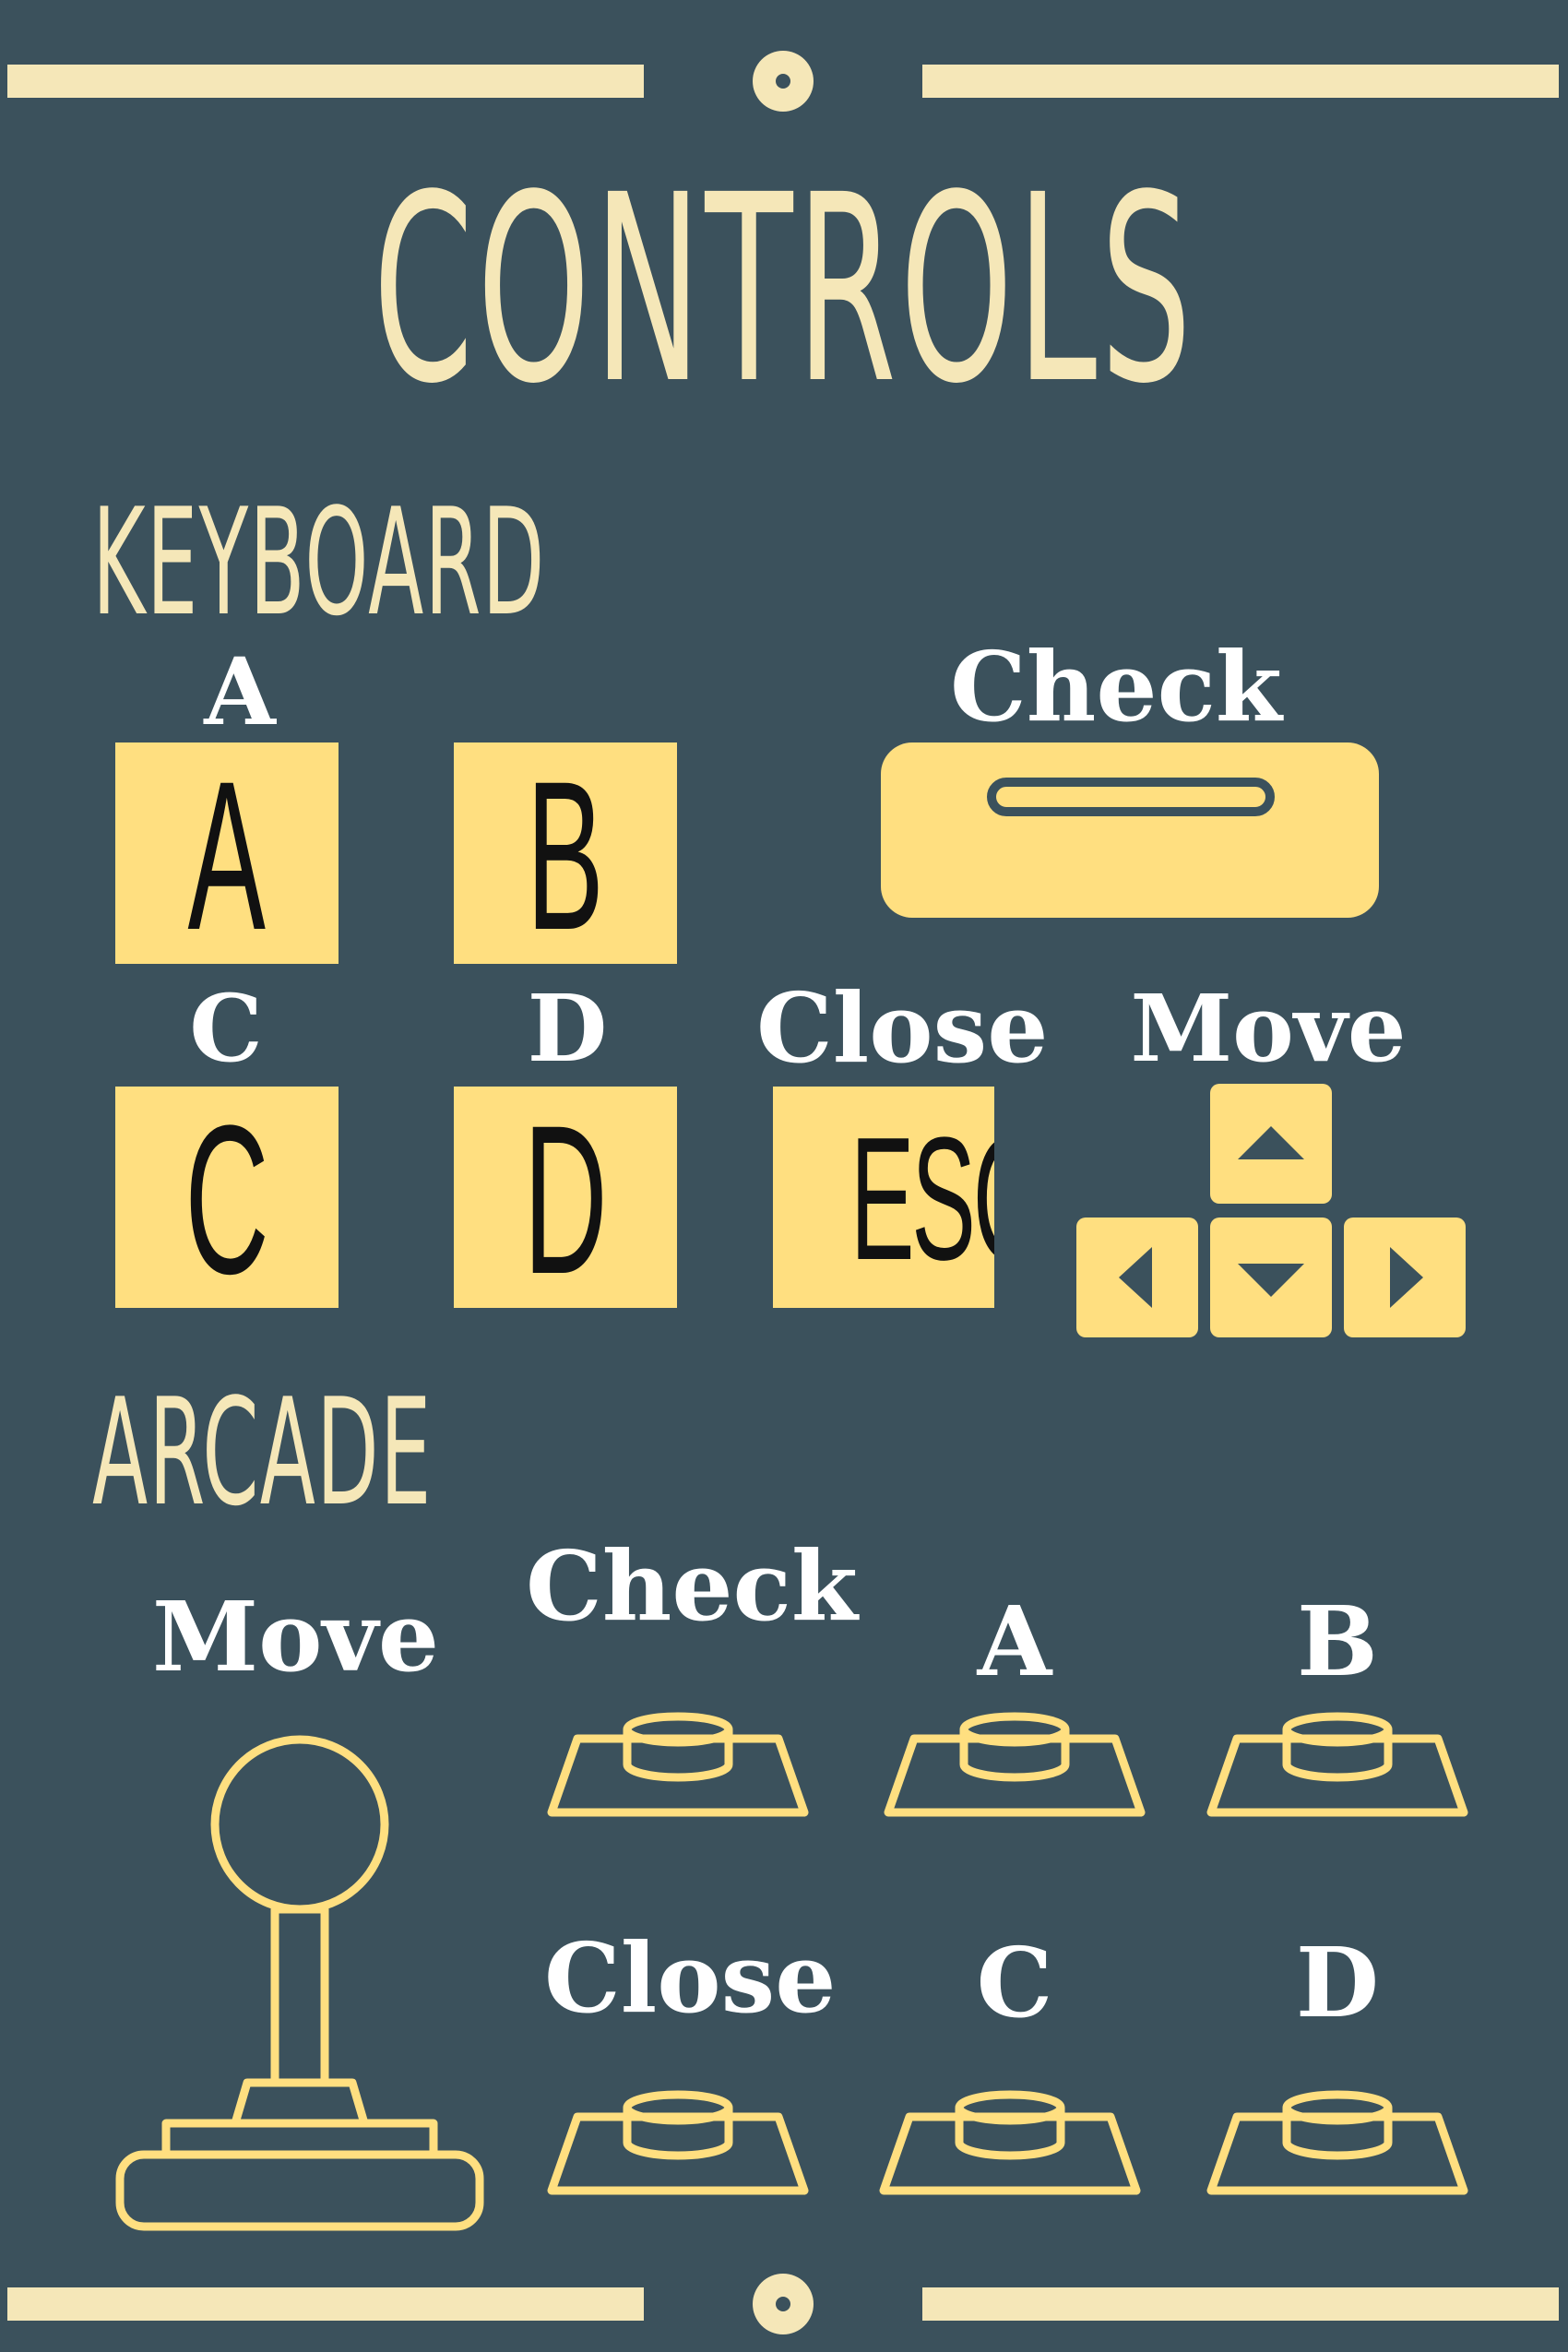  I want to click on arrow-up-key, so click(1271, 1144).